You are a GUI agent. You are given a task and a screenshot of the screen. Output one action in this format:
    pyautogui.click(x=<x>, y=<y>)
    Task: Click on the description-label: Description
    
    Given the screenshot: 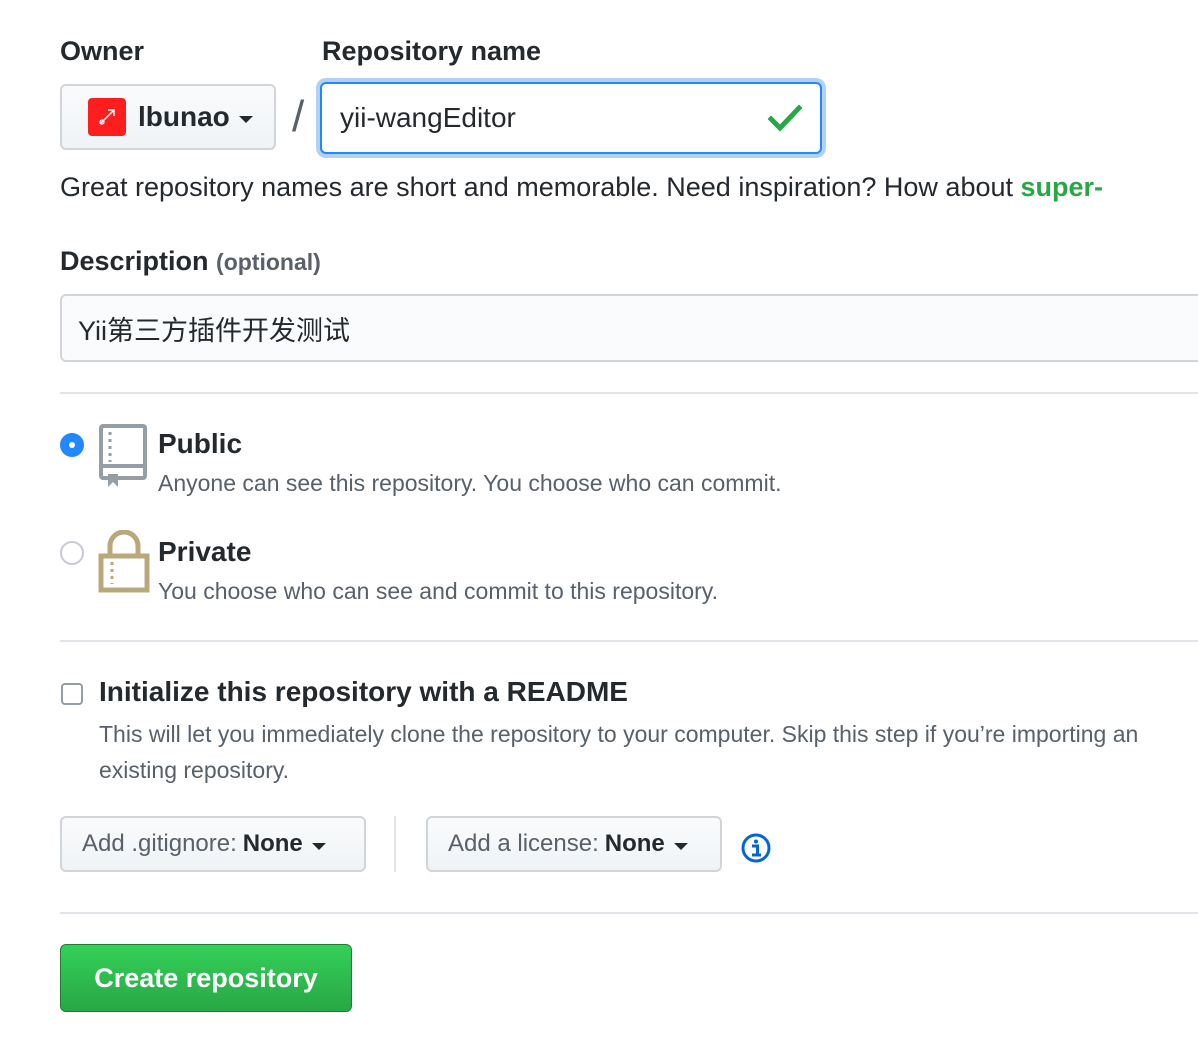 What is the action you would take?
    pyautogui.click(x=134, y=261)
    